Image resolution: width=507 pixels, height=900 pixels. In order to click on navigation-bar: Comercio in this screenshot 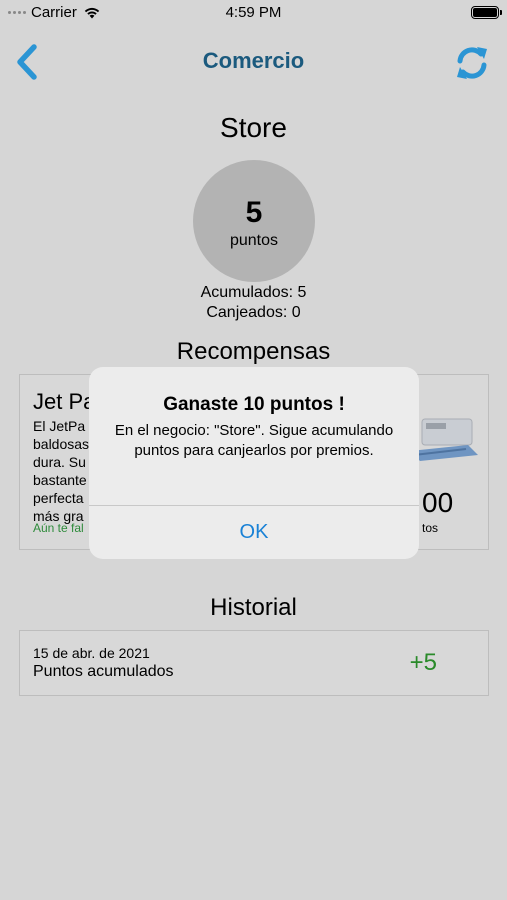, I will do `click(253, 62)`.